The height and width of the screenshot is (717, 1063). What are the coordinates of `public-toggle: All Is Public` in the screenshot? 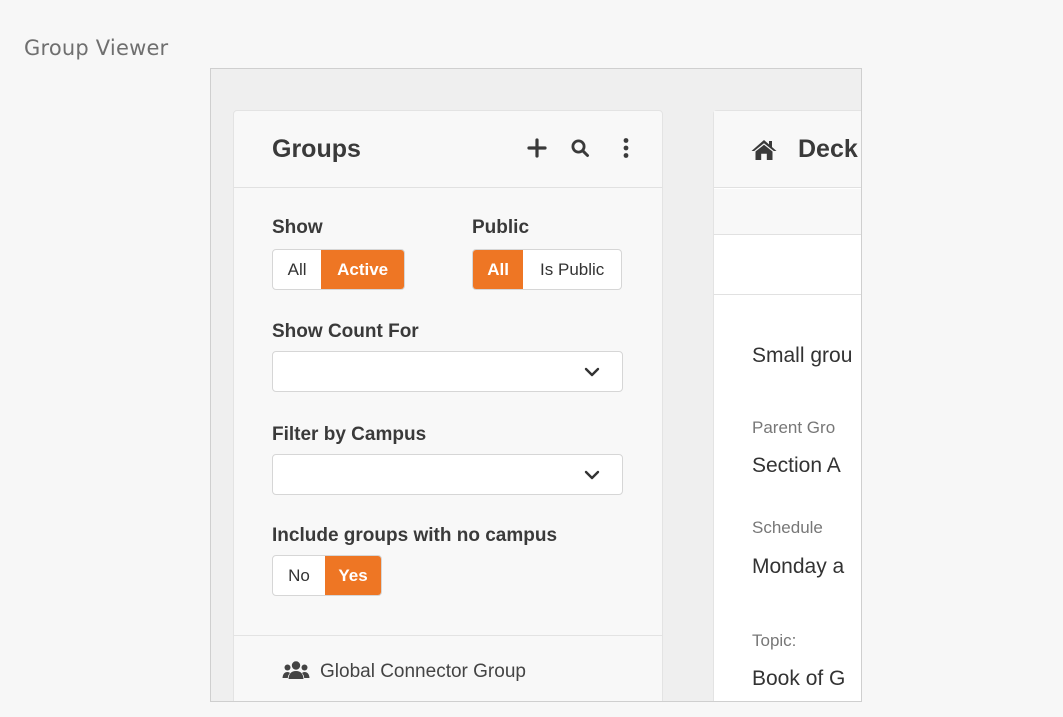 It's located at (547, 269).